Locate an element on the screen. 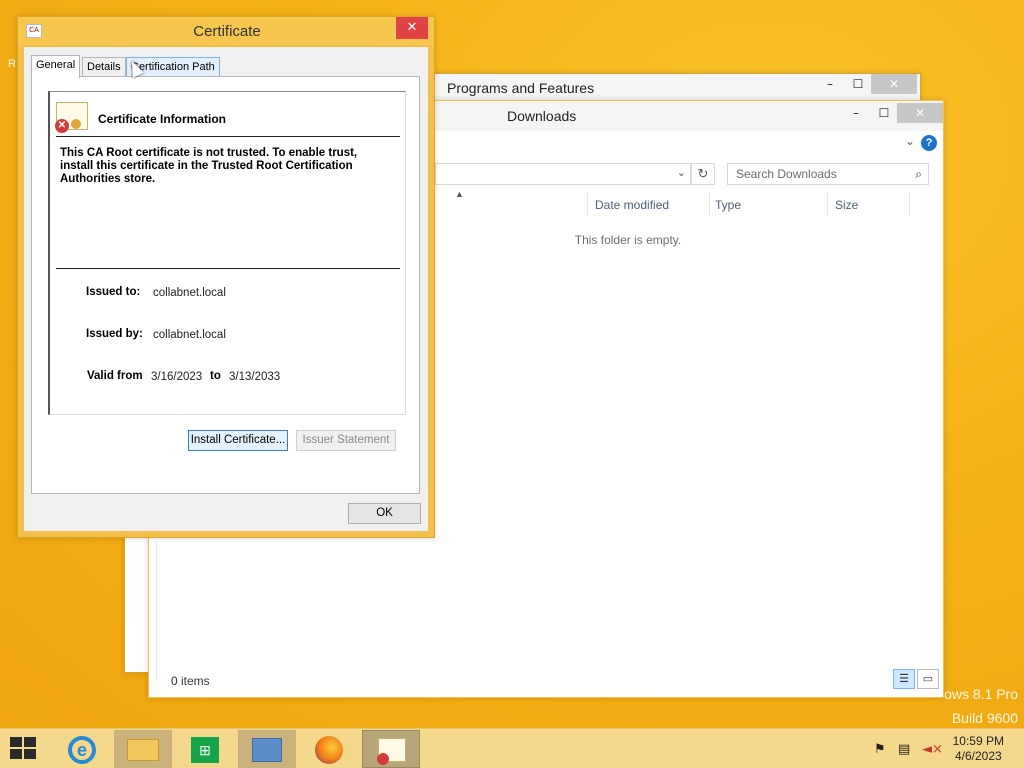  details-view-button: ☰ is located at coordinates (904, 679).